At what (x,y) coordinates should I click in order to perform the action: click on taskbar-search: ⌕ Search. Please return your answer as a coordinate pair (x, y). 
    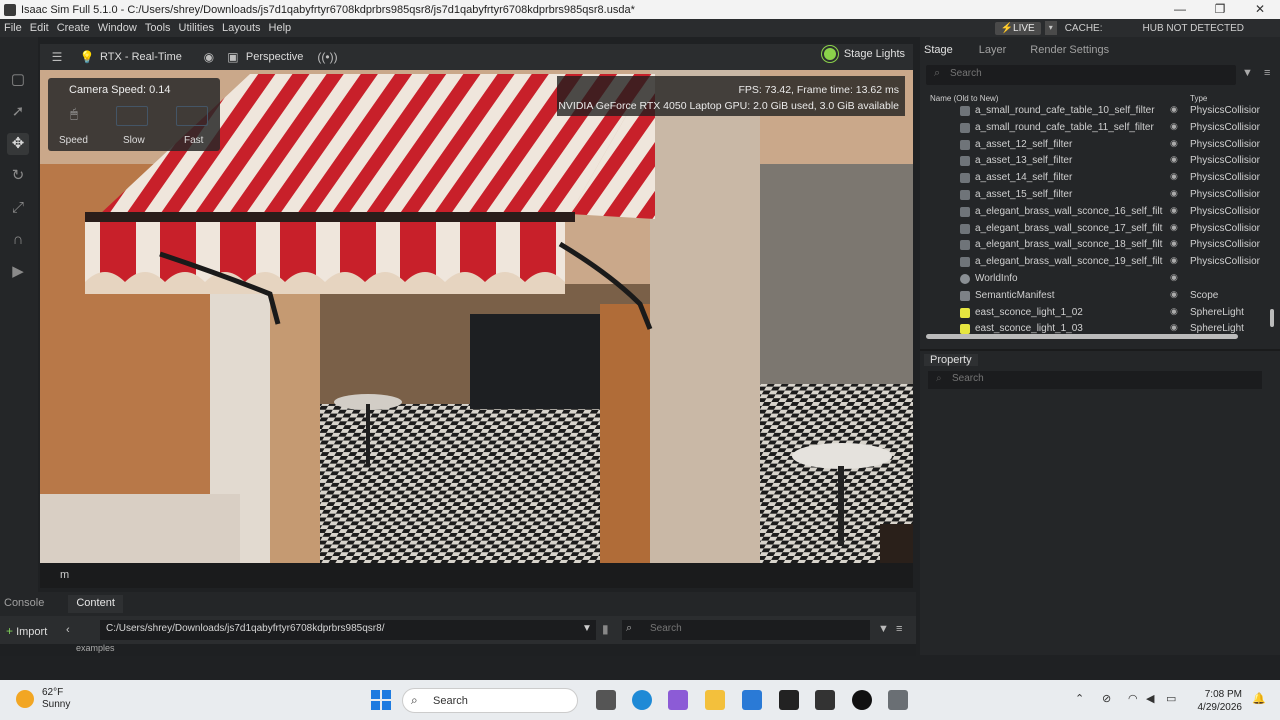
    Looking at the image, I should click on (490, 700).